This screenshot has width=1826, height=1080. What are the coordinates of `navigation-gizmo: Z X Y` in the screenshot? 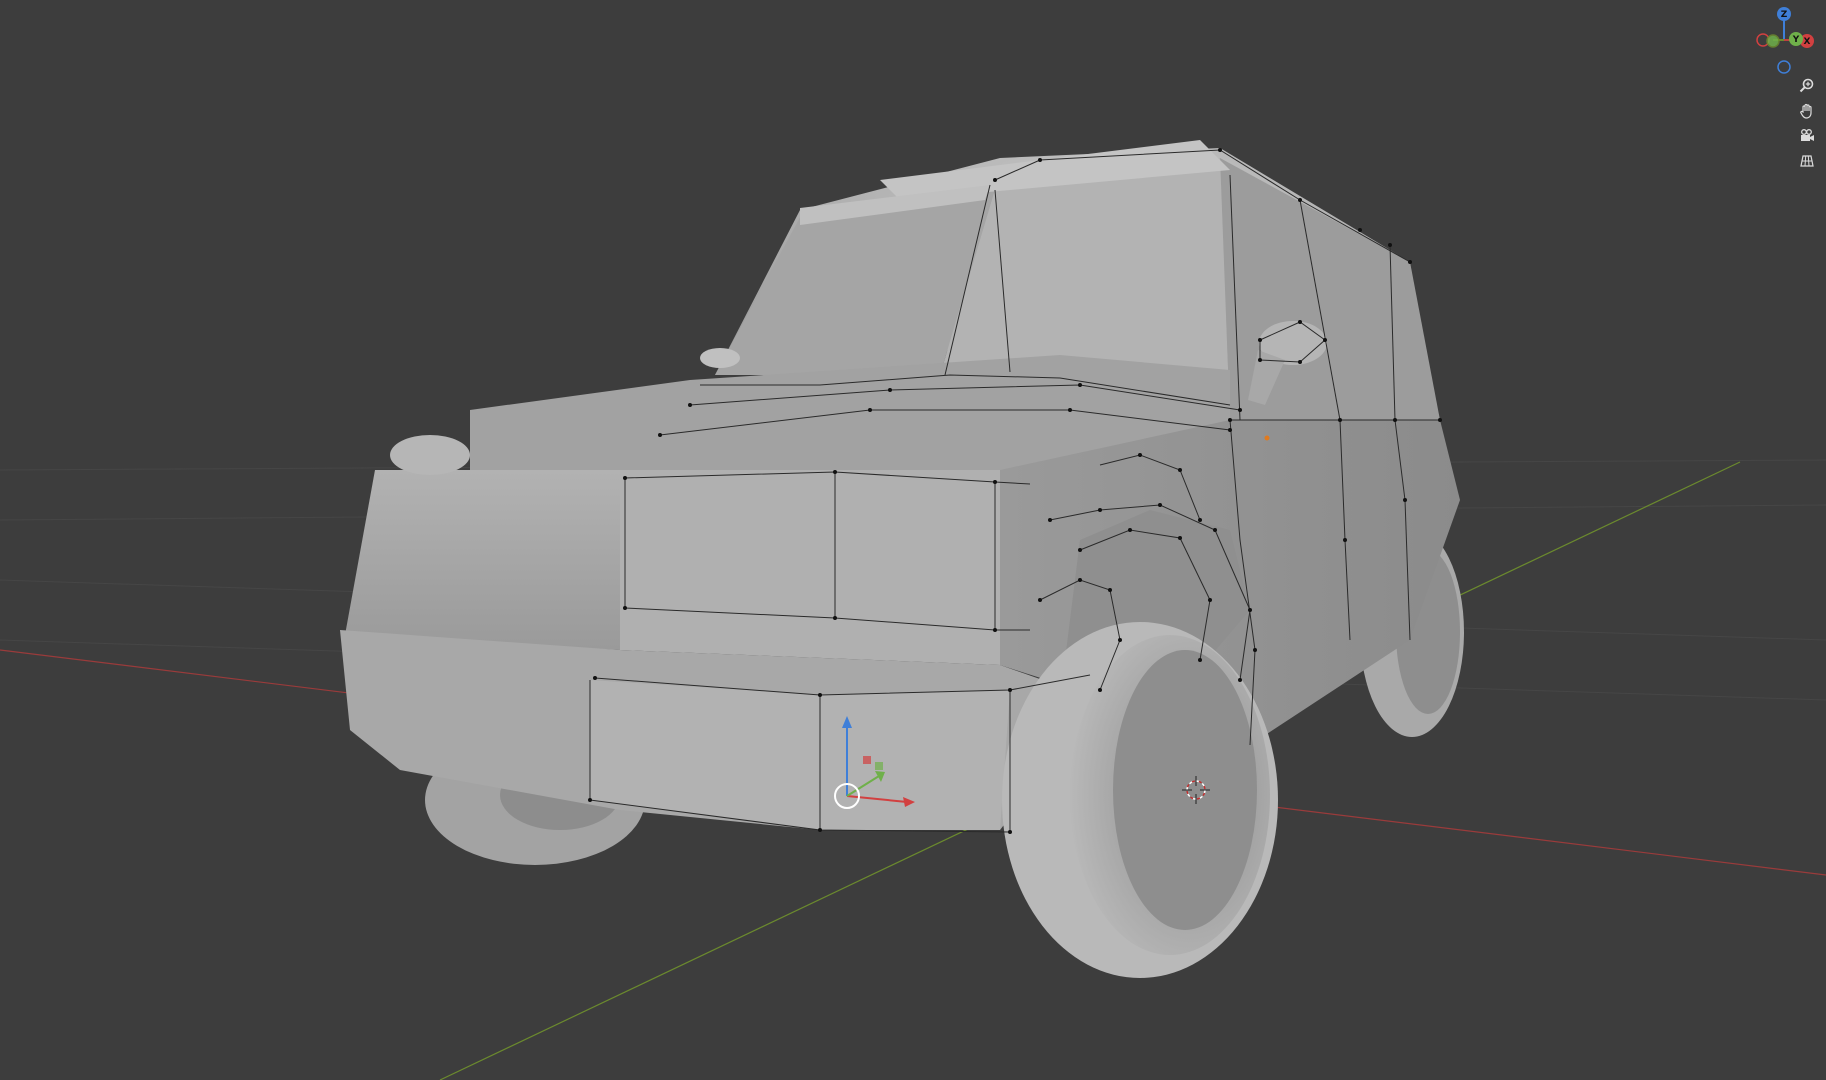 It's located at (1785, 42).